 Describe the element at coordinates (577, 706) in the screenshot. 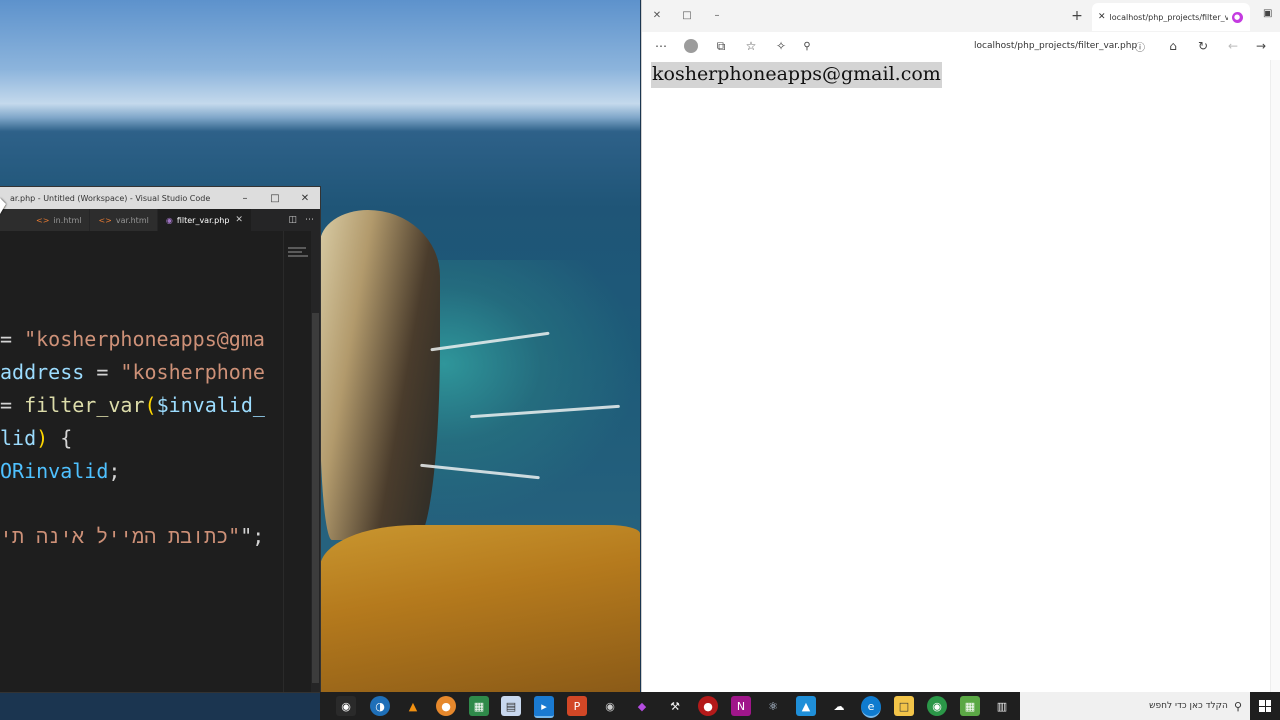

I see `powerpoint-icon: P` at that location.